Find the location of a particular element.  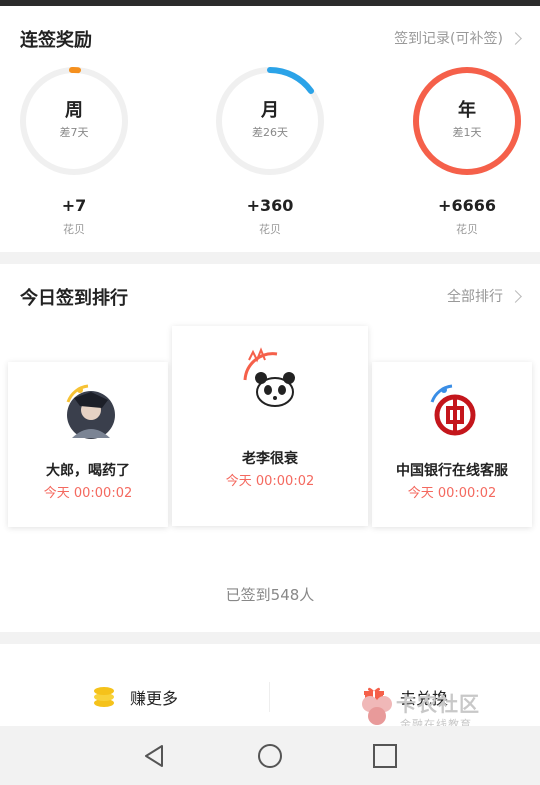

second-place-time: 今天 00:00:02 is located at coordinates (88, 493).